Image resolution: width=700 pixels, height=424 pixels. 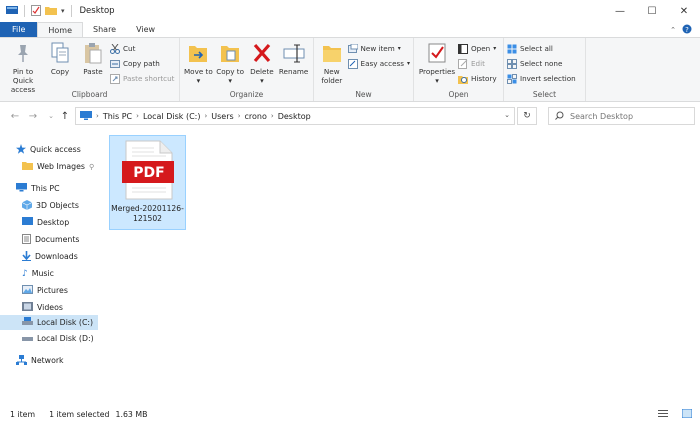 I want to click on nav-label: Downloads, so click(x=56, y=256).